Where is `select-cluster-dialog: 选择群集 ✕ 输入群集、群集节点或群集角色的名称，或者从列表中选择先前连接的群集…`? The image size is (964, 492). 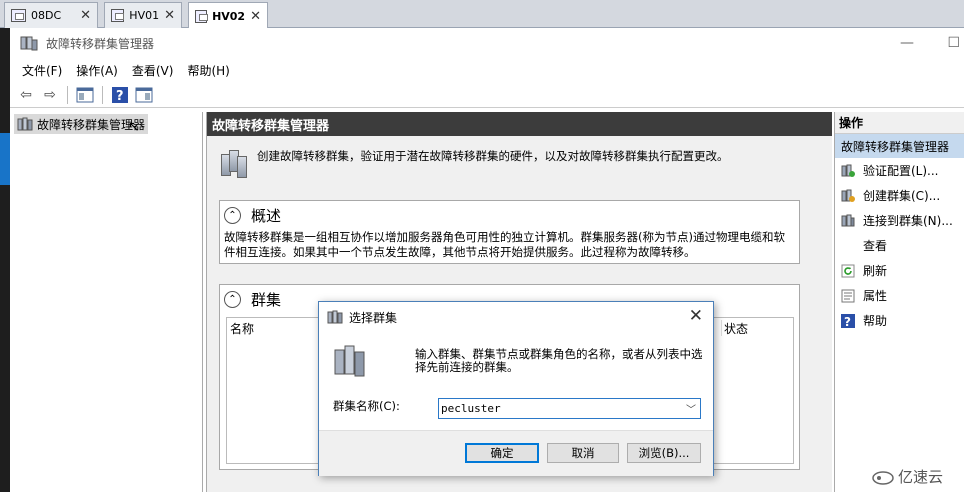
select-cluster-dialog: 选择群集 ✕ 输入群集、群集节点或群集角色的名称，或者从列表中选择先前连接的群集… is located at coordinates (516, 388).